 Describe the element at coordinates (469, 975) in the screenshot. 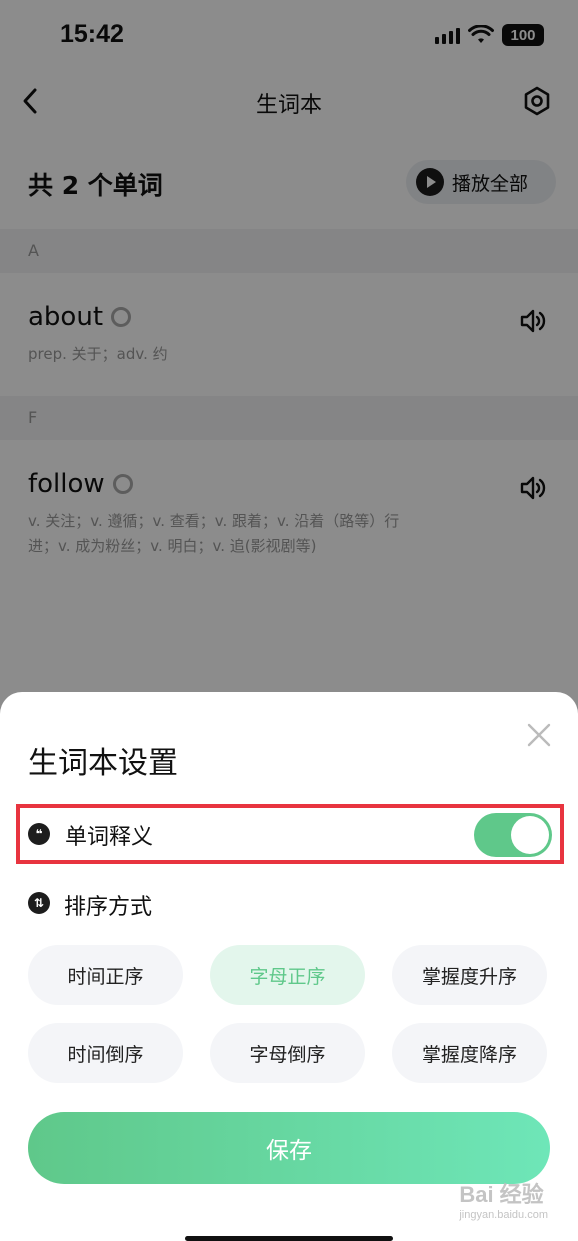

I see `sort-chip-mastery-asc: 掌握度升序` at that location.